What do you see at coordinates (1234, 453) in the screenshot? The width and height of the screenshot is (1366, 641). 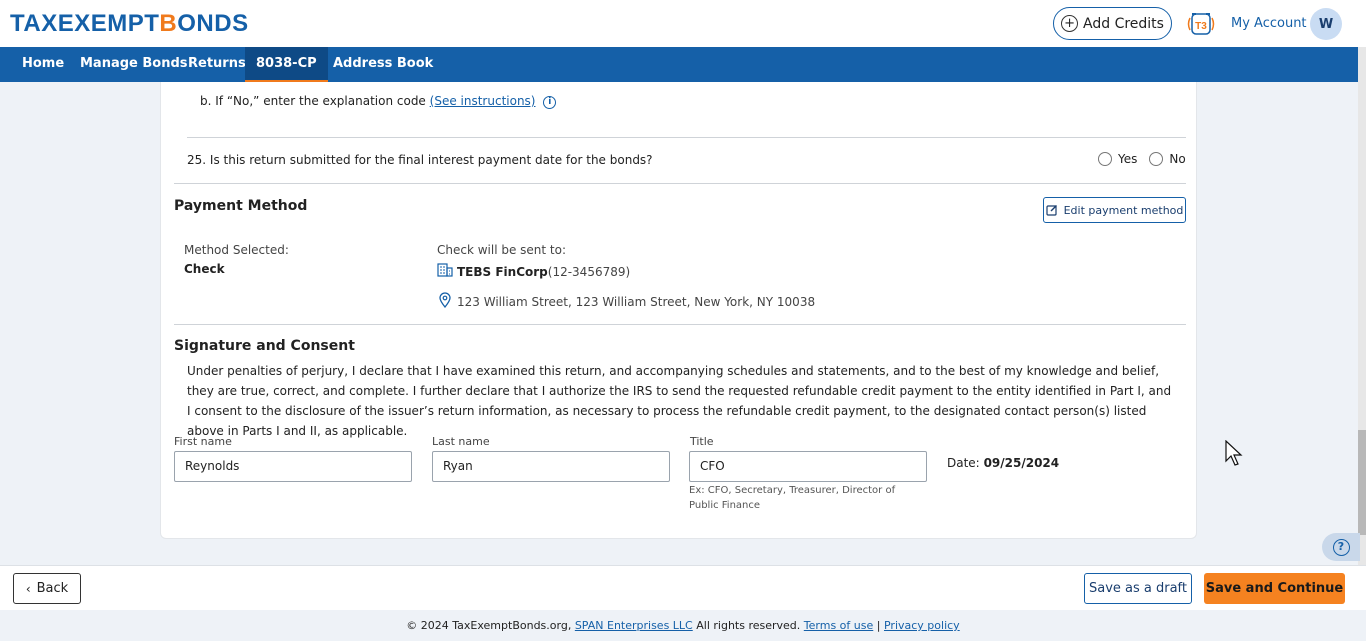 I see `mouse-cursor-icon` at bounding box center [1234, 453].